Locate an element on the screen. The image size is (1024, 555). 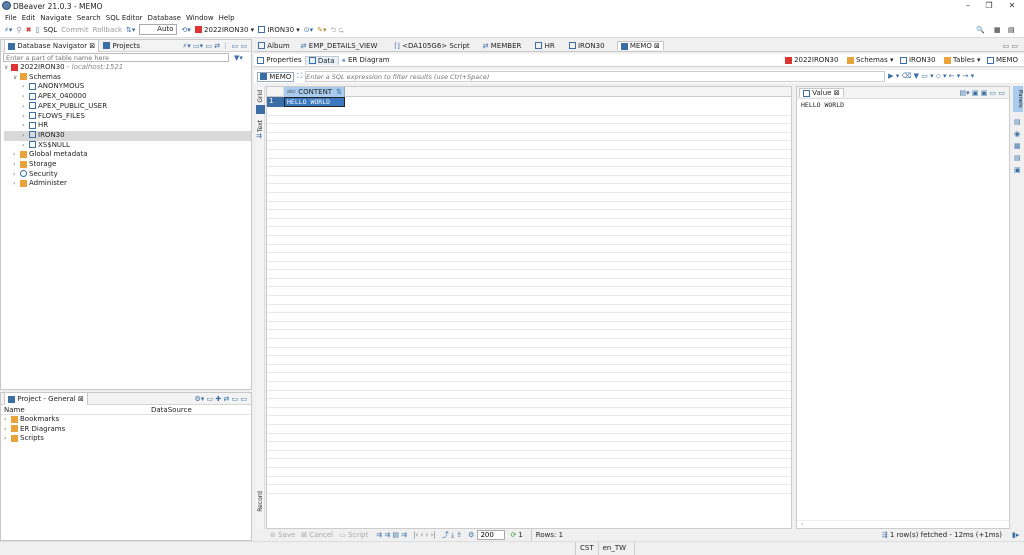
menu-navigate: Navigate is located at coordinates (55, 18).